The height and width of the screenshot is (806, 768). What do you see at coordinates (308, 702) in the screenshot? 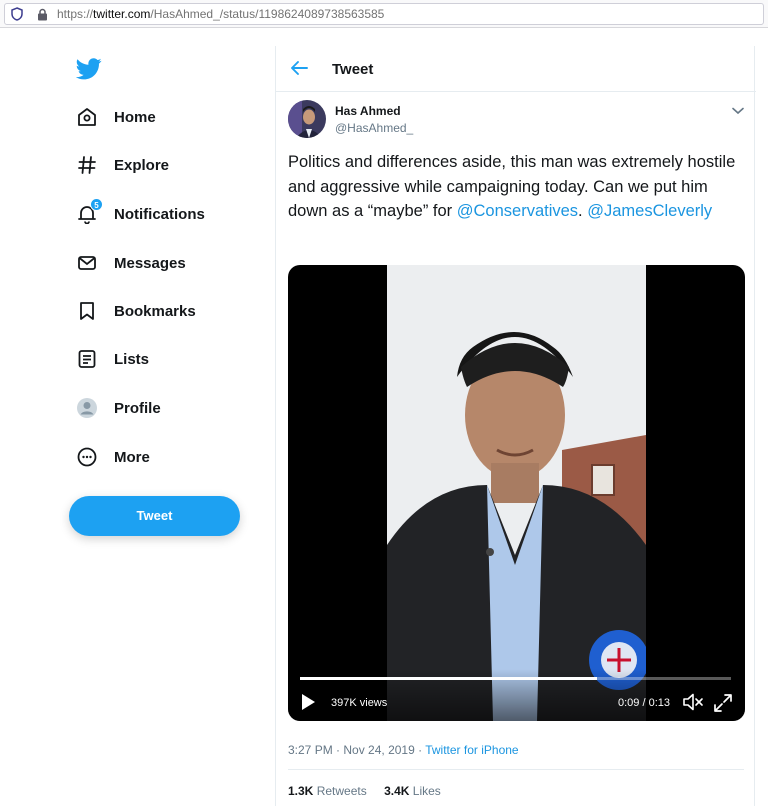
I see `play-icon` at bounding box center [308, 702].